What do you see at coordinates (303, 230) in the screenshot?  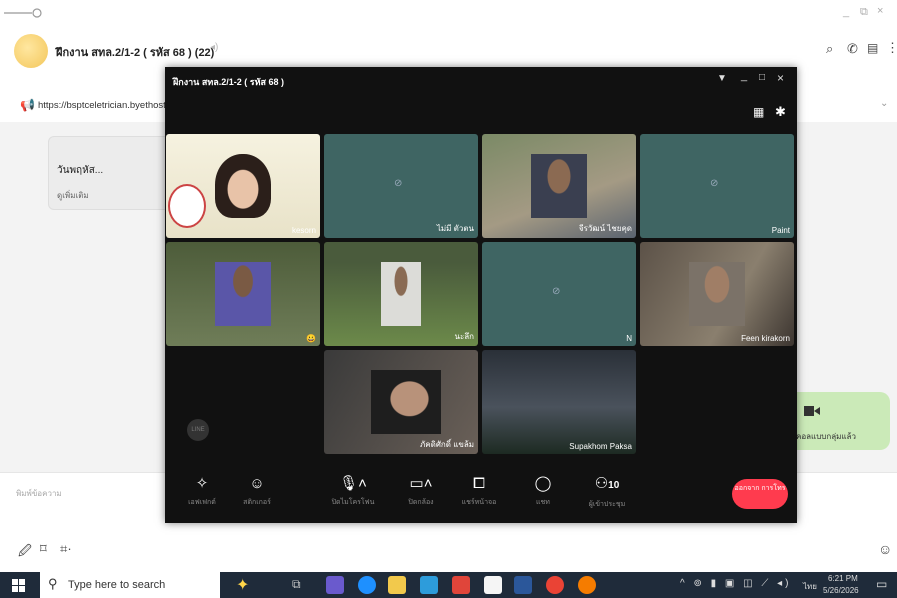 I see `participant-name: kesorn` at bounding box center [303, 230].